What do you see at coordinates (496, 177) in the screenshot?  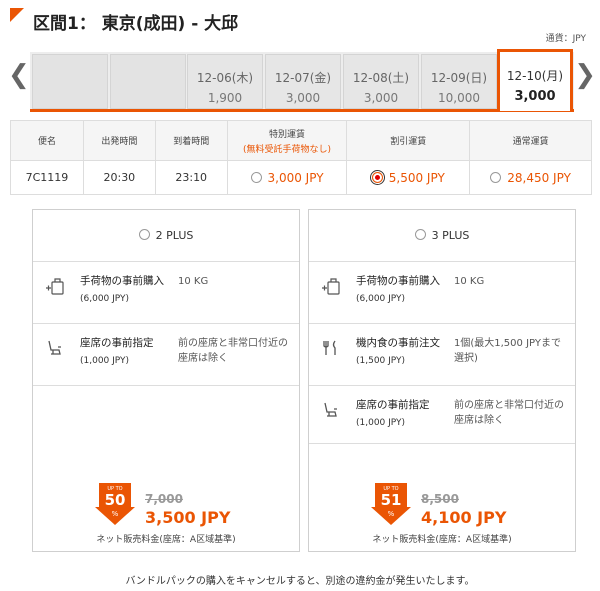 I see `normal-fare-radio` at bounding box center [496, 177].